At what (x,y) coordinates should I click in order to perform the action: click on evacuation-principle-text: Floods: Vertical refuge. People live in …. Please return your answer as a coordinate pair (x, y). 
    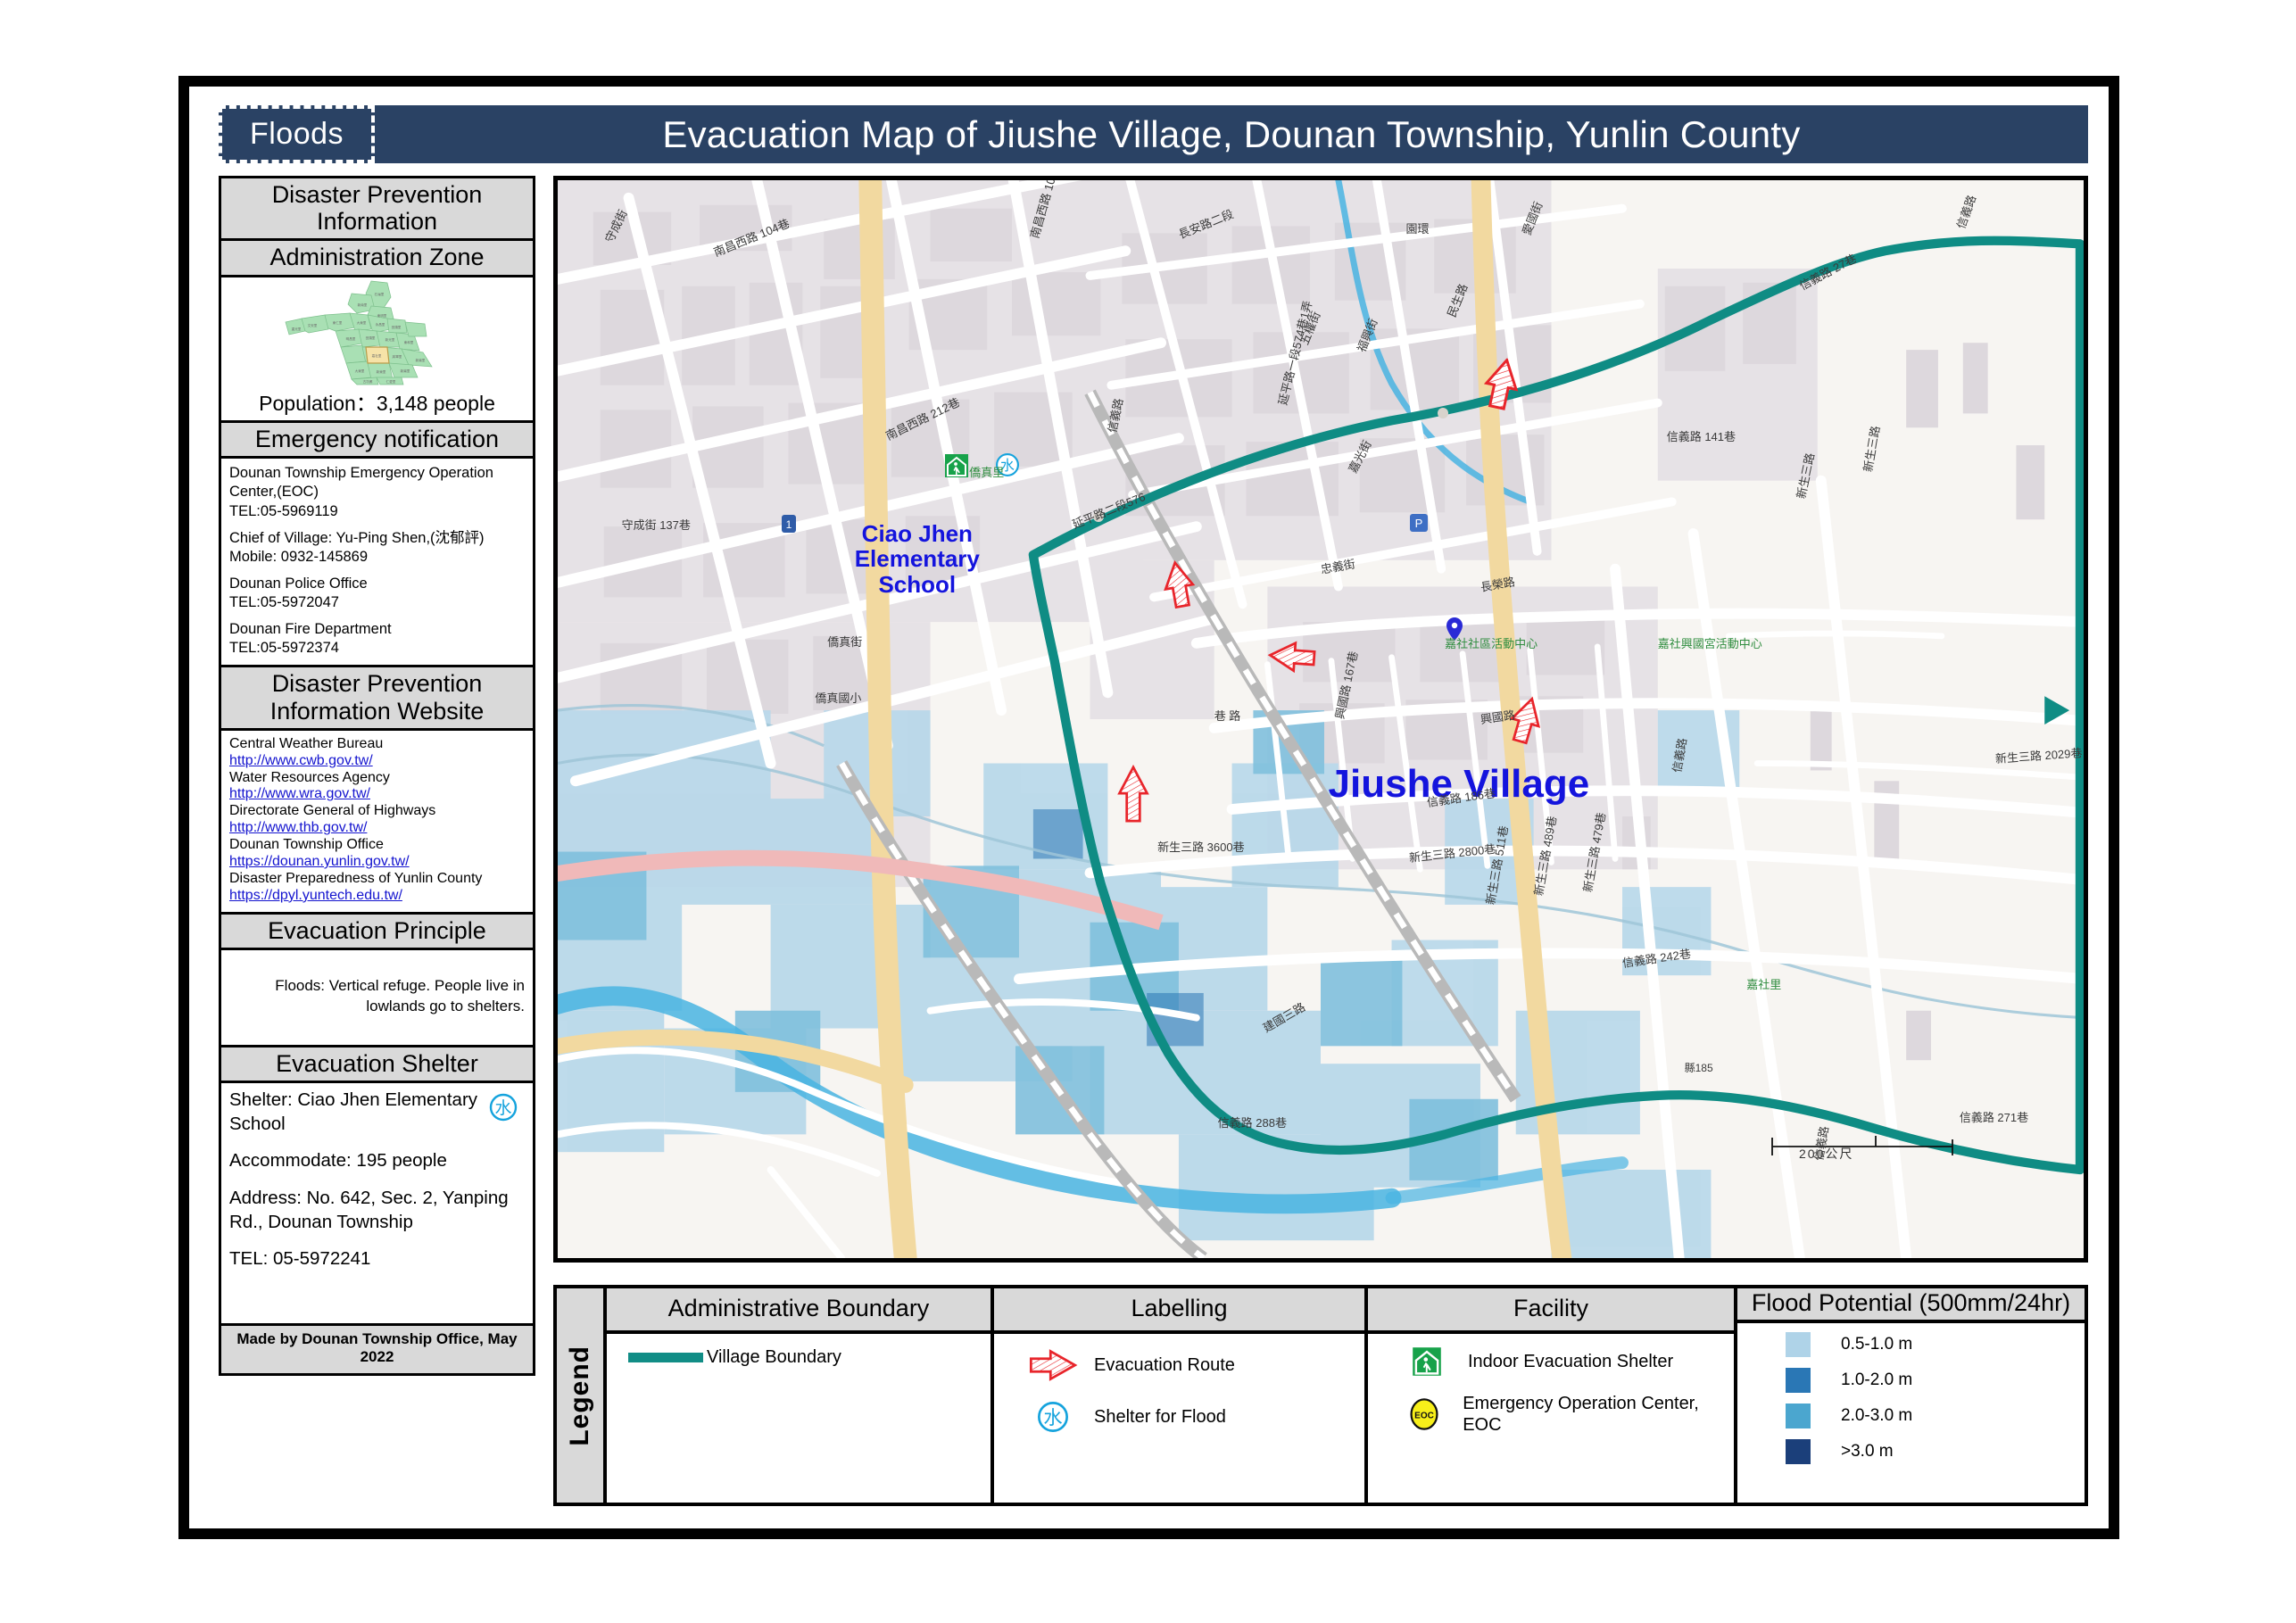
    Looking at the image, I should click on (400, 995).